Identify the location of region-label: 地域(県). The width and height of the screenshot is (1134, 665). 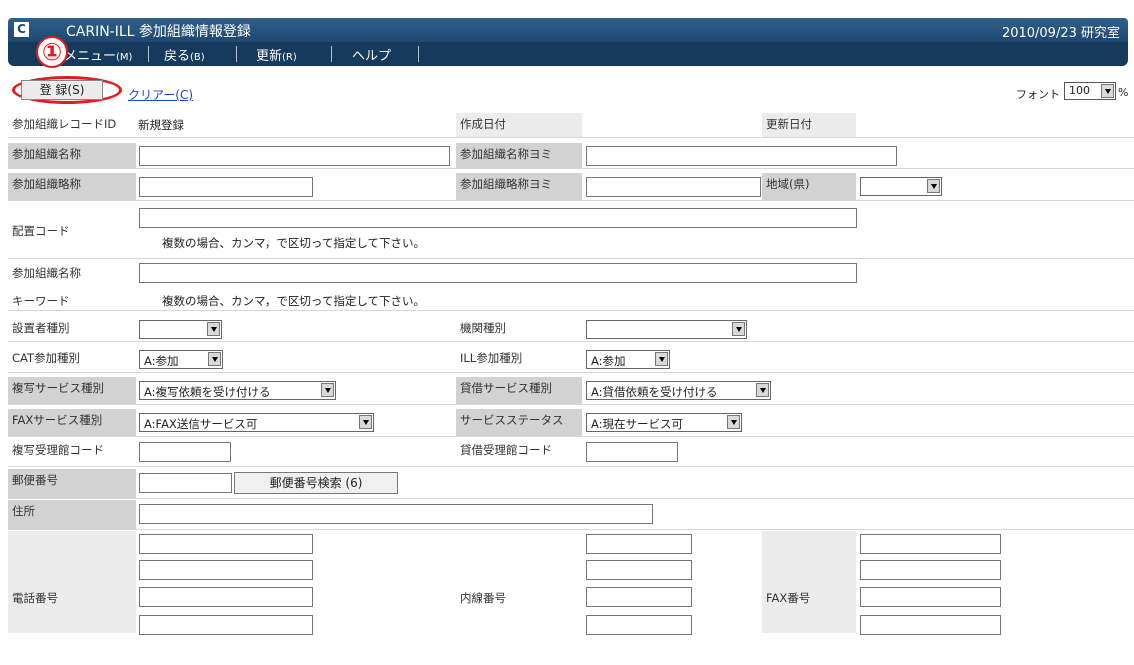
(809, 186).